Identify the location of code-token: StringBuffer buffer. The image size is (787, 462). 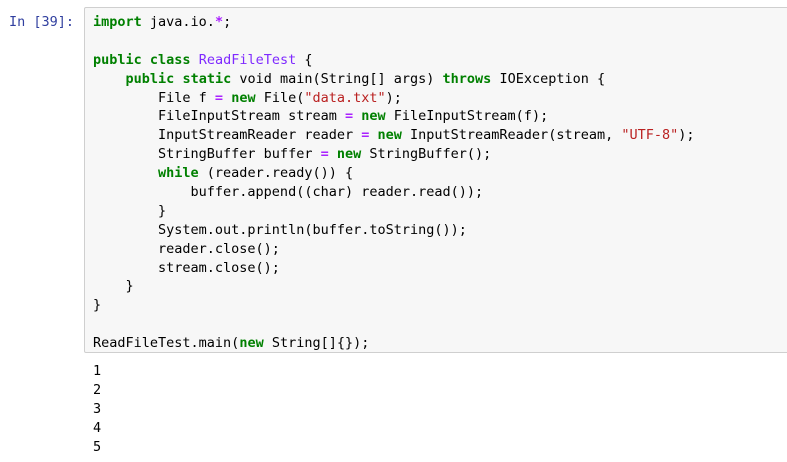
(207, 154).